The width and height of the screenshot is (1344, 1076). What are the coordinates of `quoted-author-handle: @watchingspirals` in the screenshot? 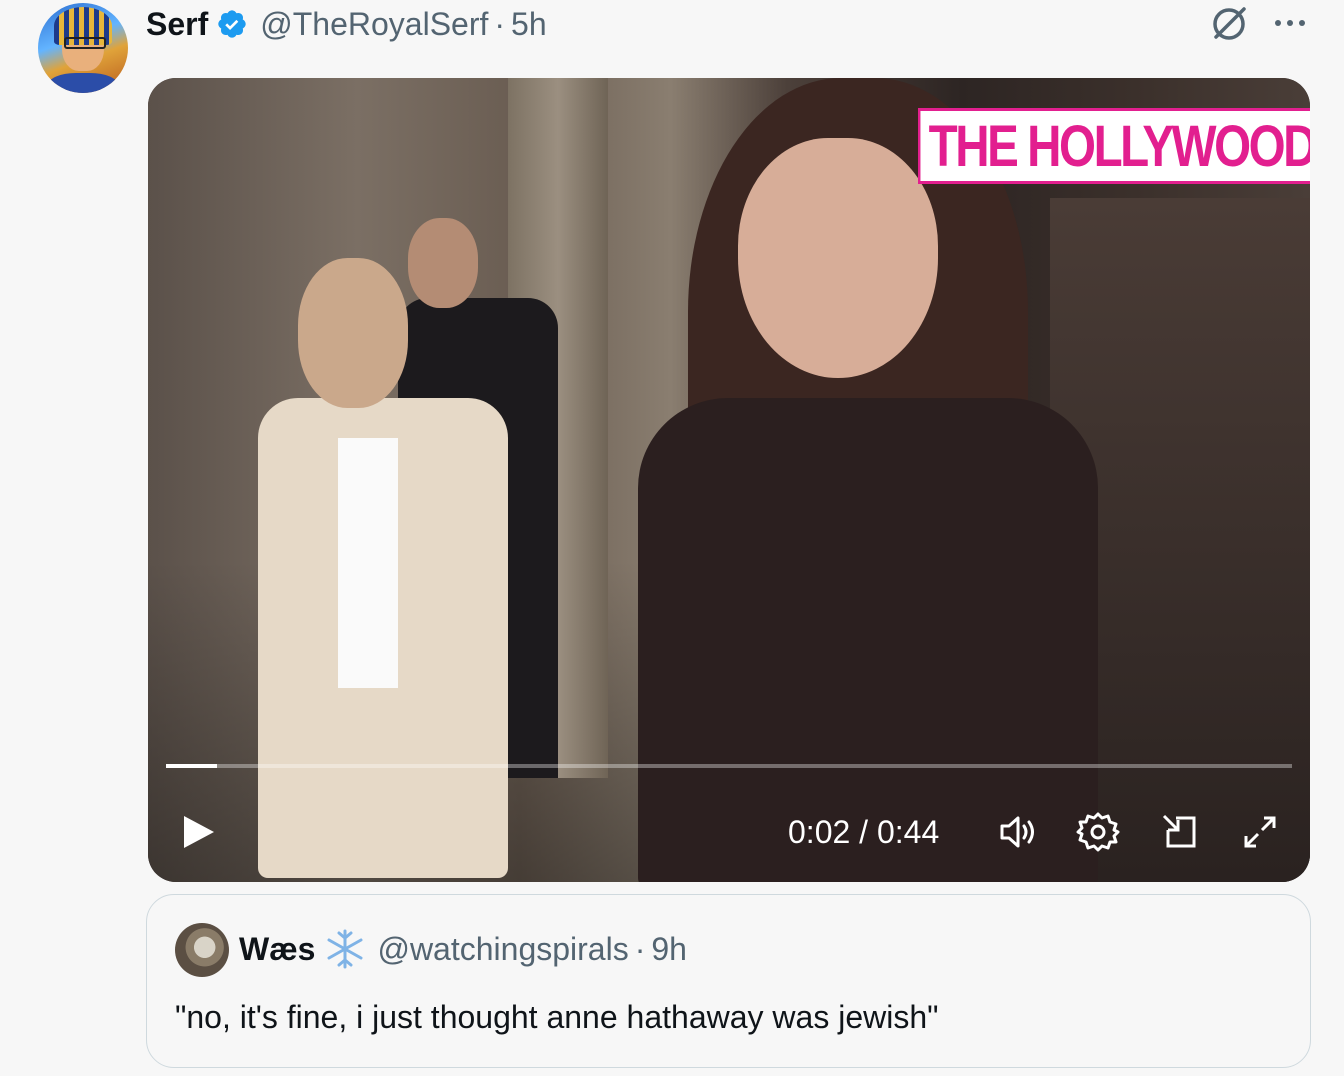 It's located at (502, 949).